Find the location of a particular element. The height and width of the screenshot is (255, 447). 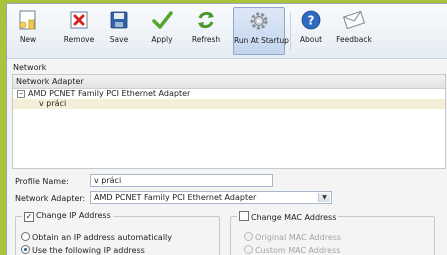

network-section-label: Network is located at coordinates (30, 67).